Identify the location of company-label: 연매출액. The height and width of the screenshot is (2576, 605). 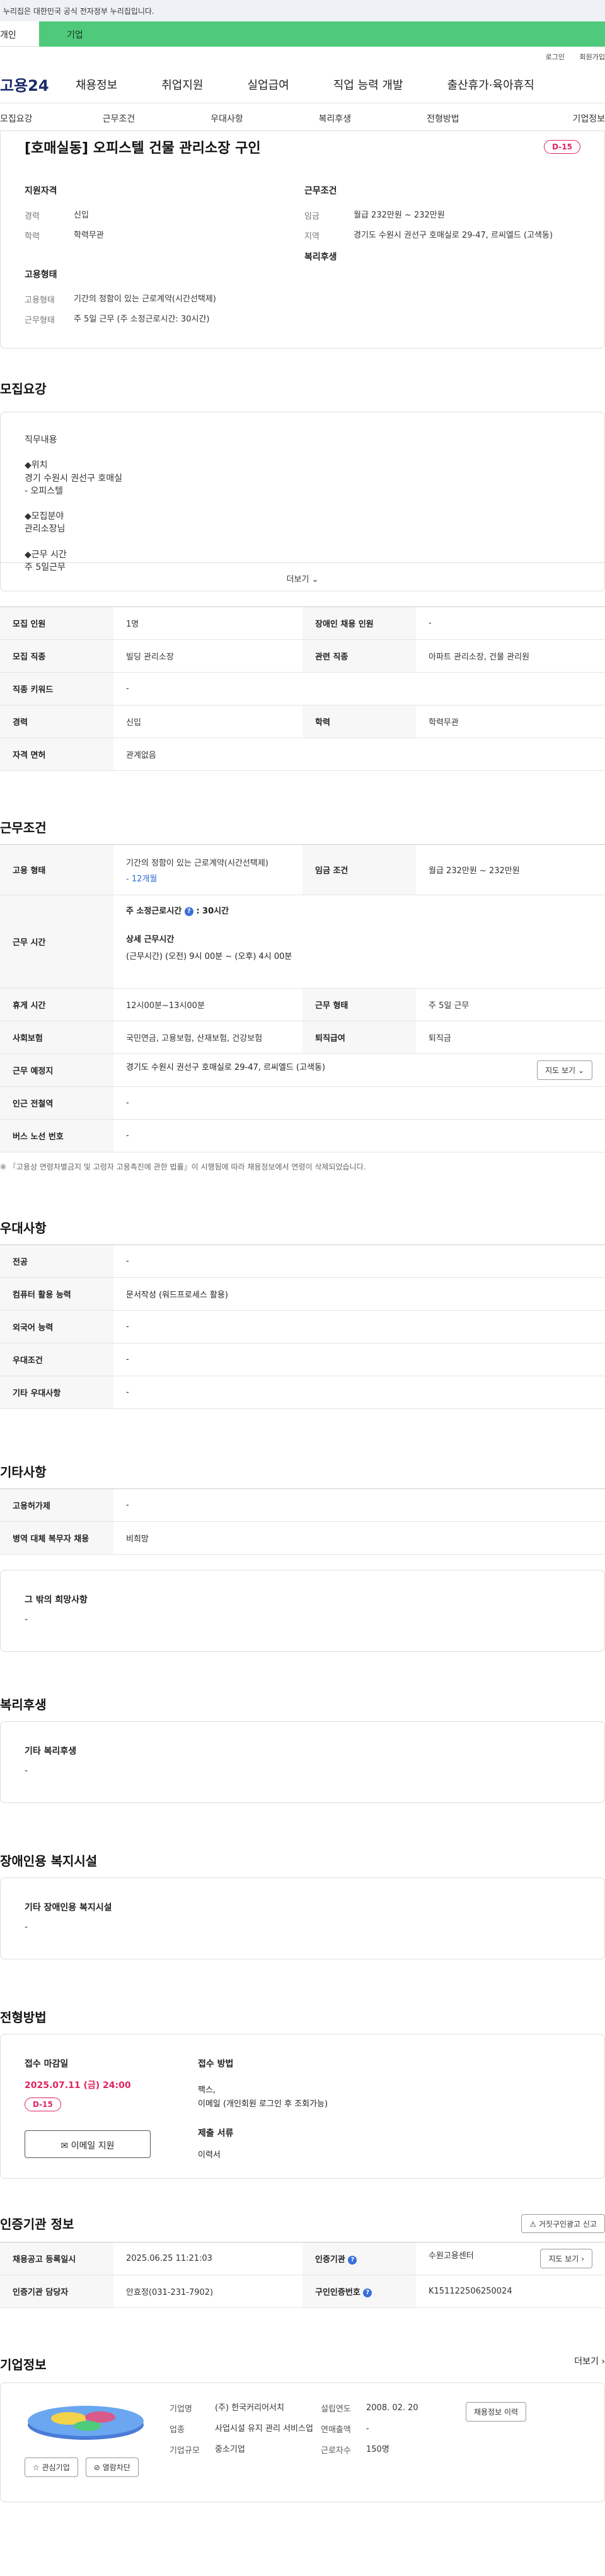
(336, 2430).